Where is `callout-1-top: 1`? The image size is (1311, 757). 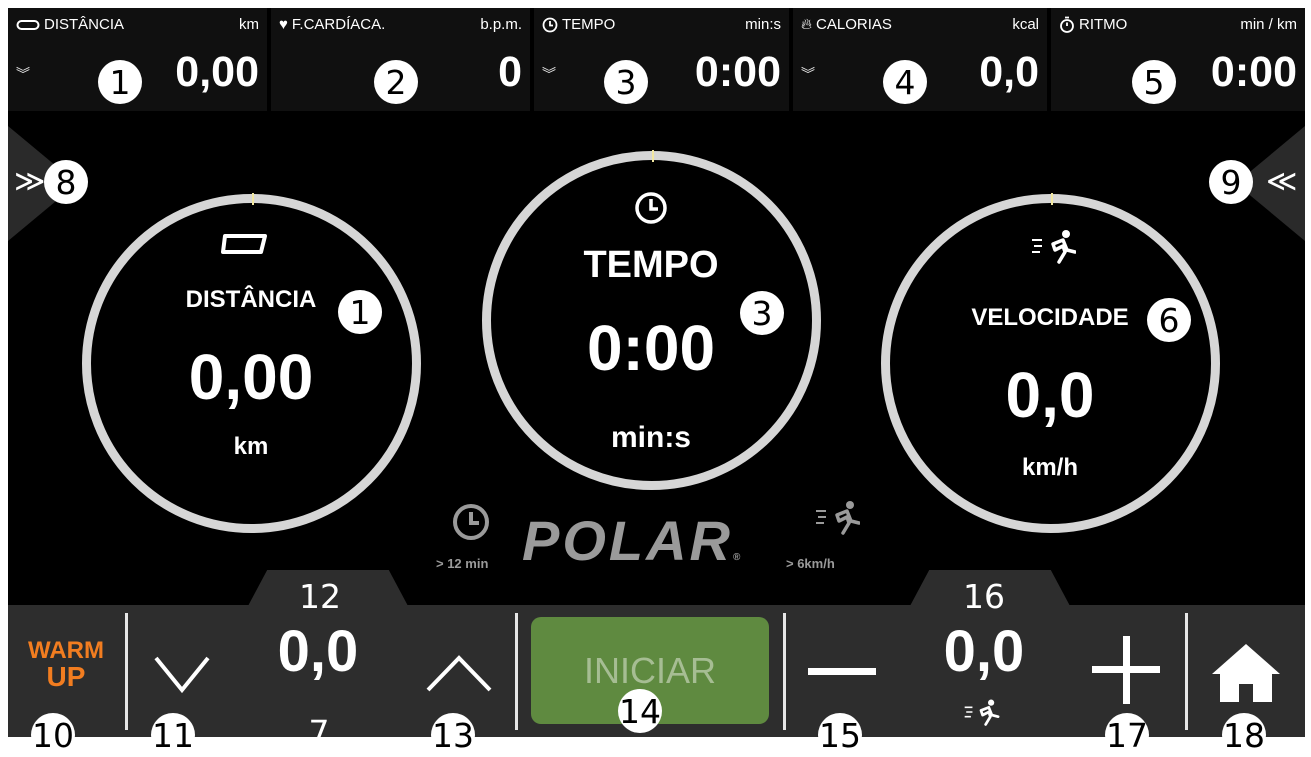 callout-1-top: 1 is located at coordinates (120, 82).